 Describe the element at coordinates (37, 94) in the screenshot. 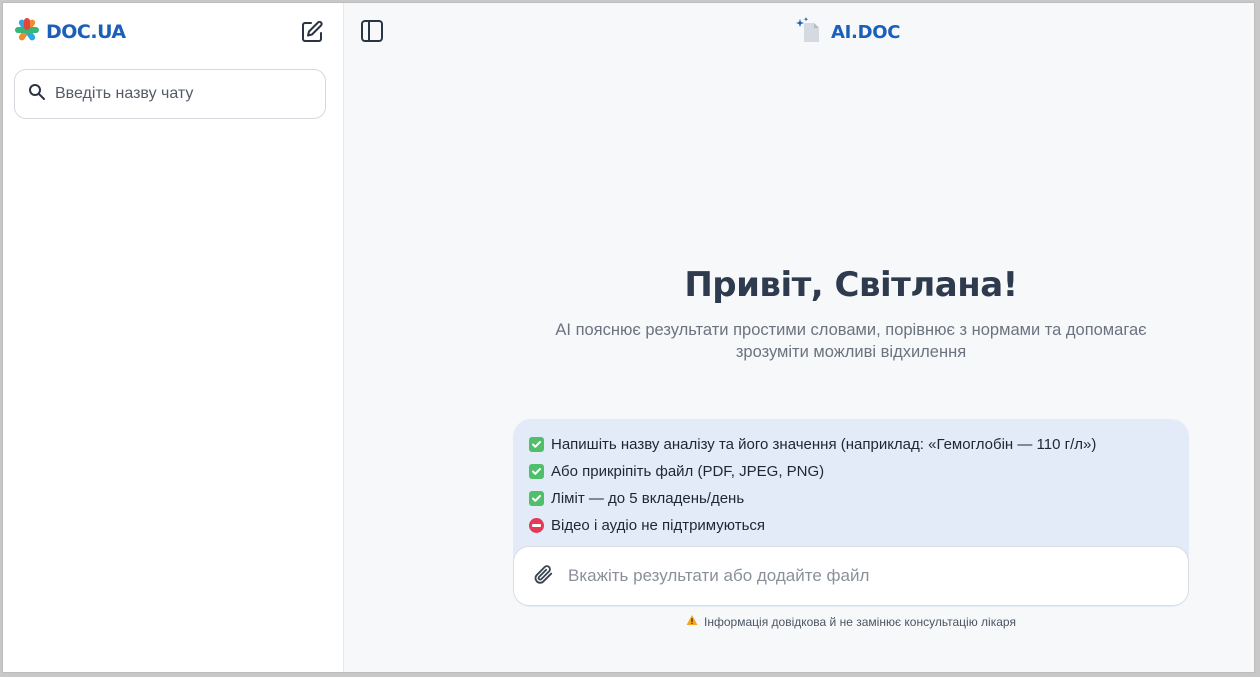

I see `search-icon` at that location.